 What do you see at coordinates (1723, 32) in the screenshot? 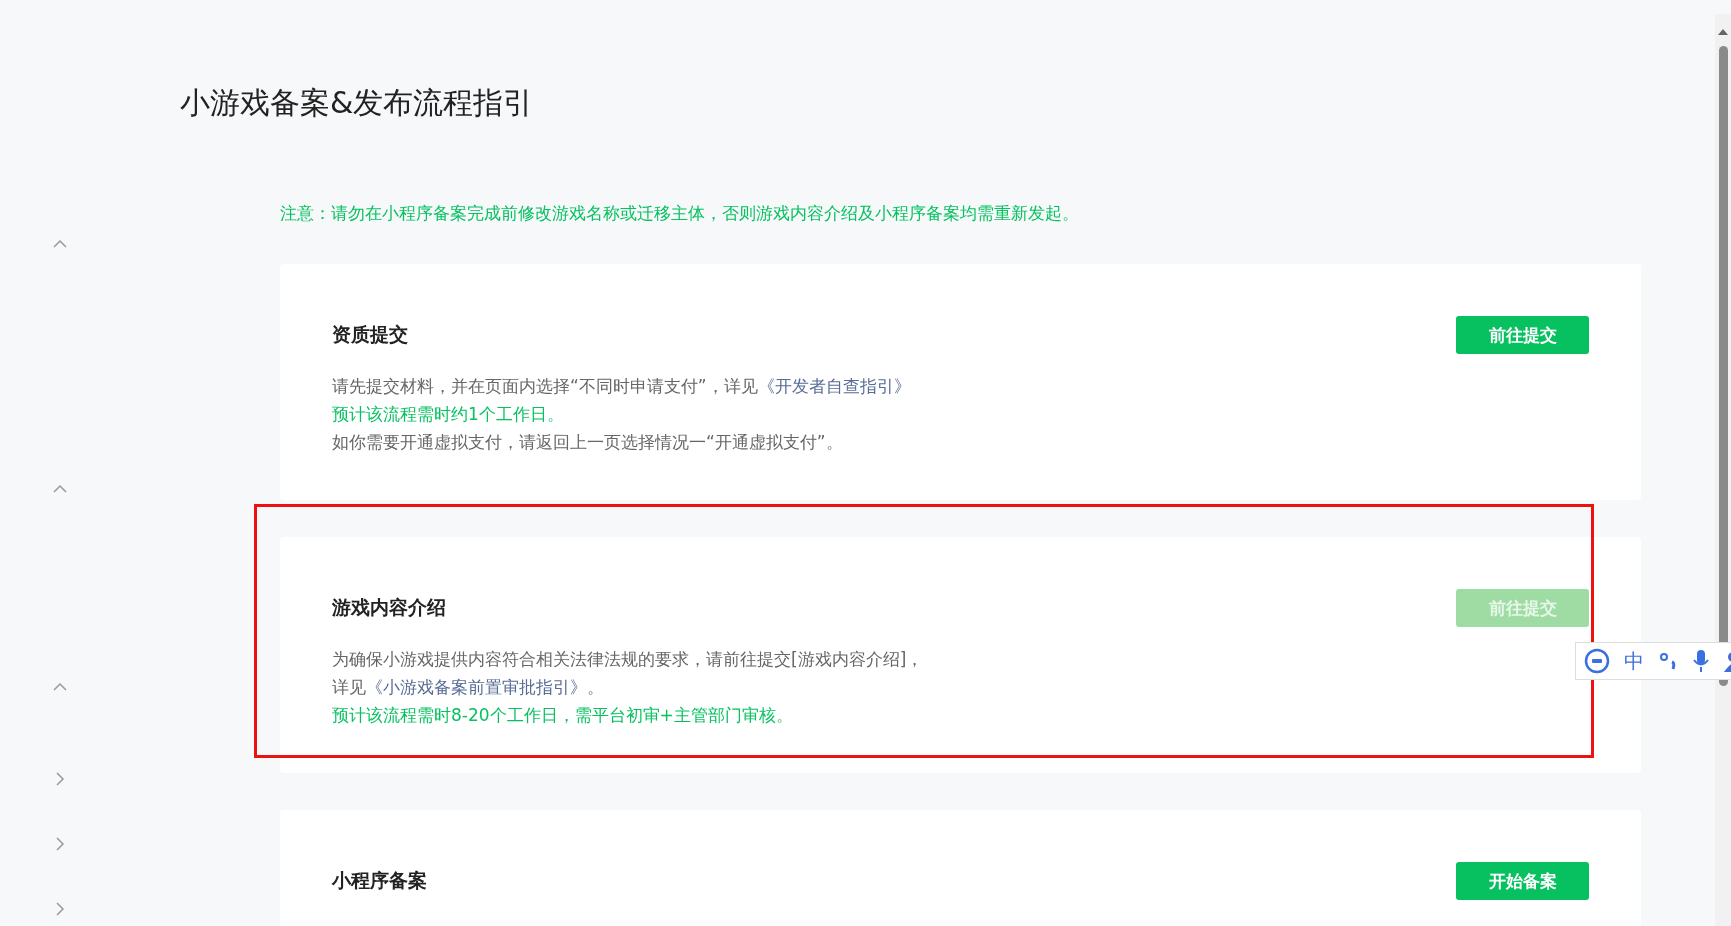
I see `scroll-up-icon` at bounding box center [1723, 32].